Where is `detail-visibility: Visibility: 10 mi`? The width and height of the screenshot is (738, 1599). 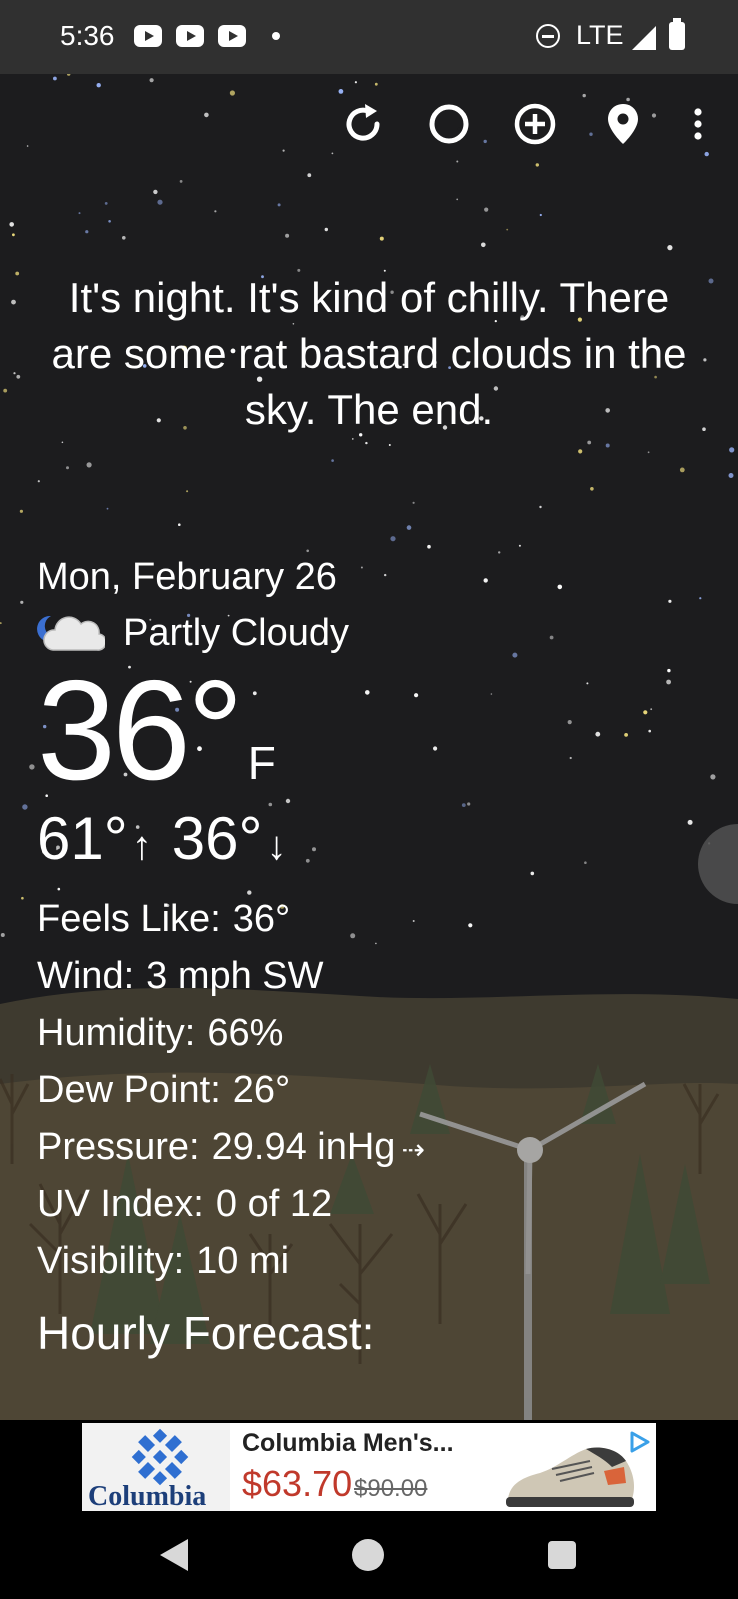
detail-visibility: Visibility: 10 mi is located at coordinates (231, 1261).